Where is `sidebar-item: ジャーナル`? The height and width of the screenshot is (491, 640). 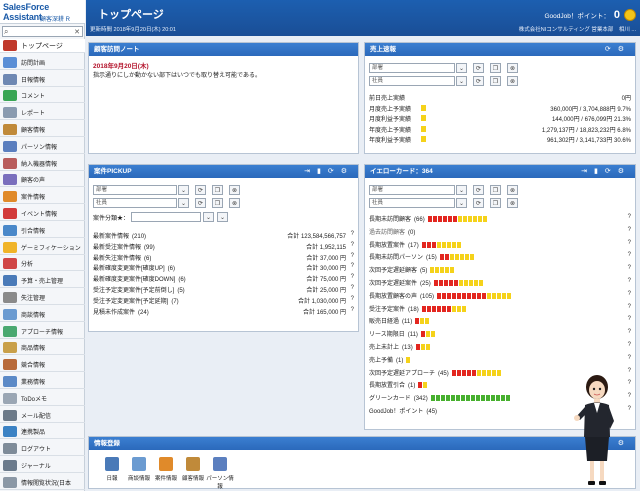 sidebar-item: ジャーナル is located at coordinates (42, 466).